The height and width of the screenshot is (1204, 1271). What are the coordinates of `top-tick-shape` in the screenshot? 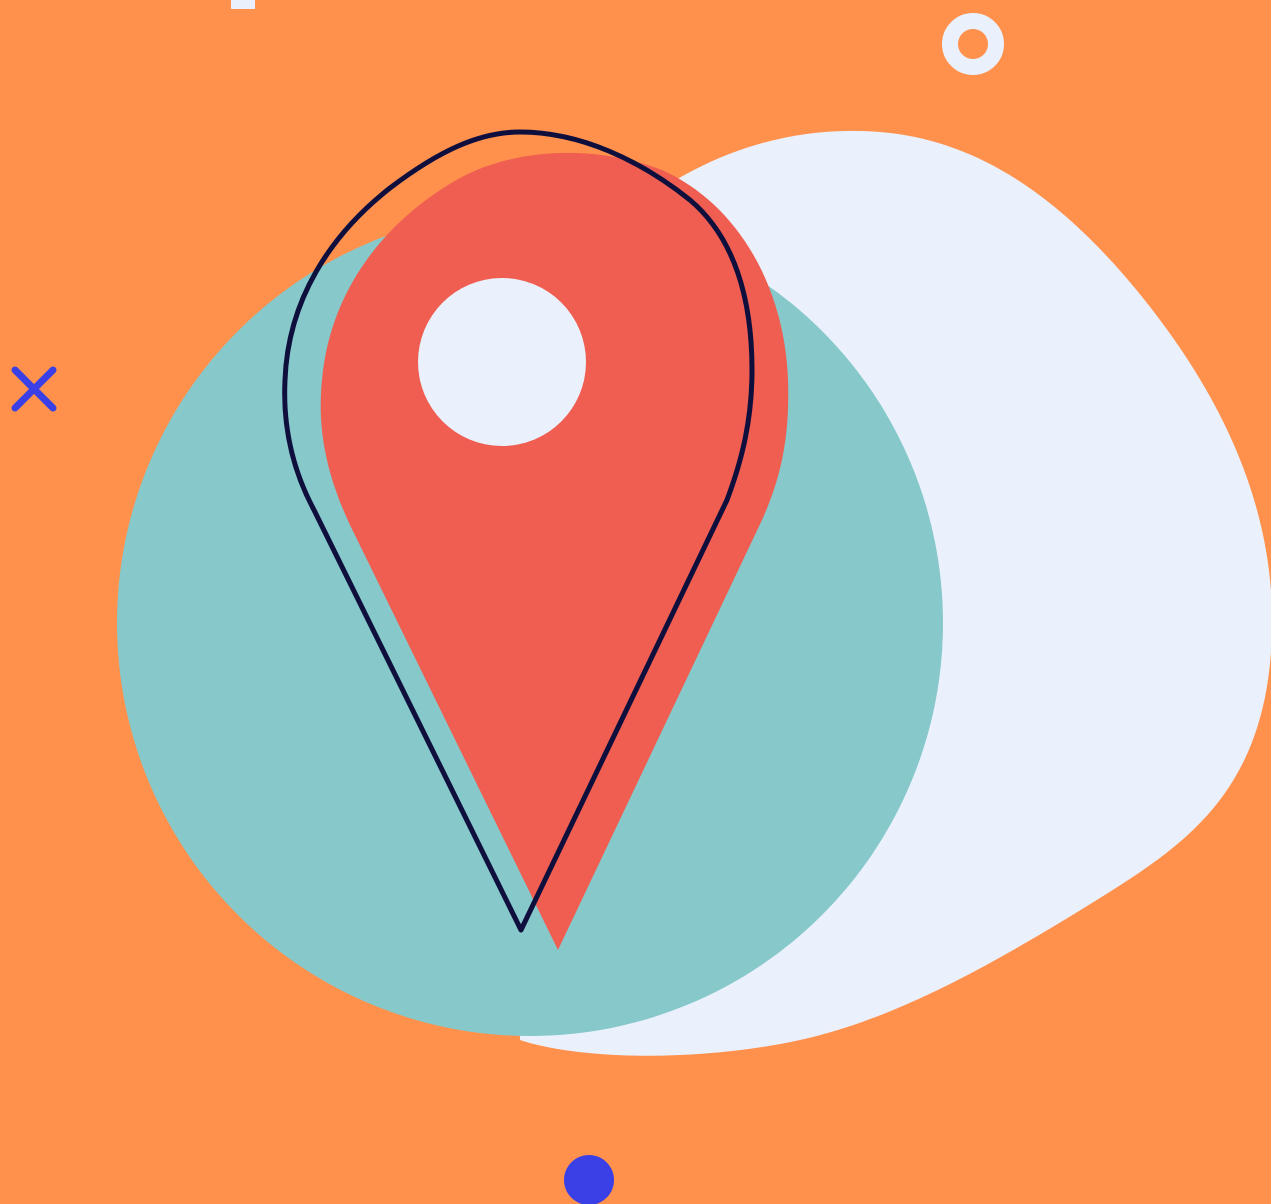 It's located at (243, 4).